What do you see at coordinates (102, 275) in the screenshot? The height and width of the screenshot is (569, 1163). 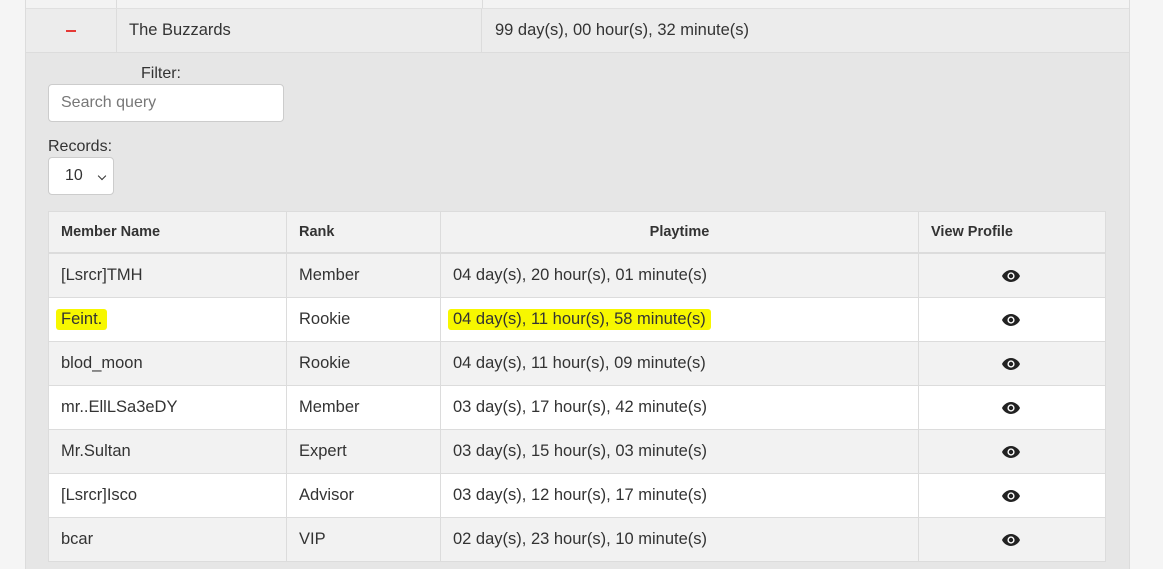 I see `member-name: [Lsrcr]TMH` at bounding box center [102, 275].